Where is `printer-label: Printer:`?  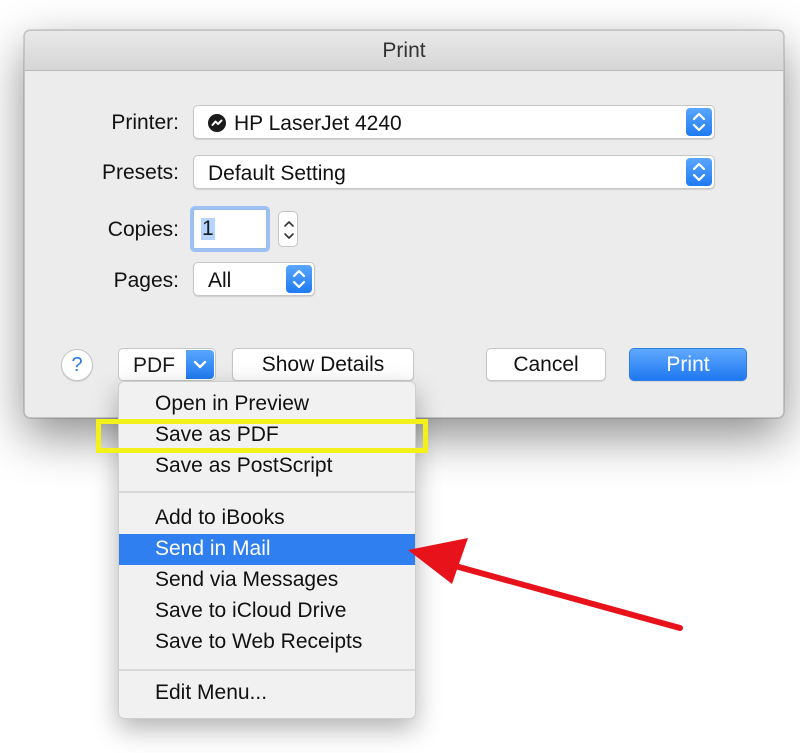 printer-label: Printer: is located at coordinates (145, 122).